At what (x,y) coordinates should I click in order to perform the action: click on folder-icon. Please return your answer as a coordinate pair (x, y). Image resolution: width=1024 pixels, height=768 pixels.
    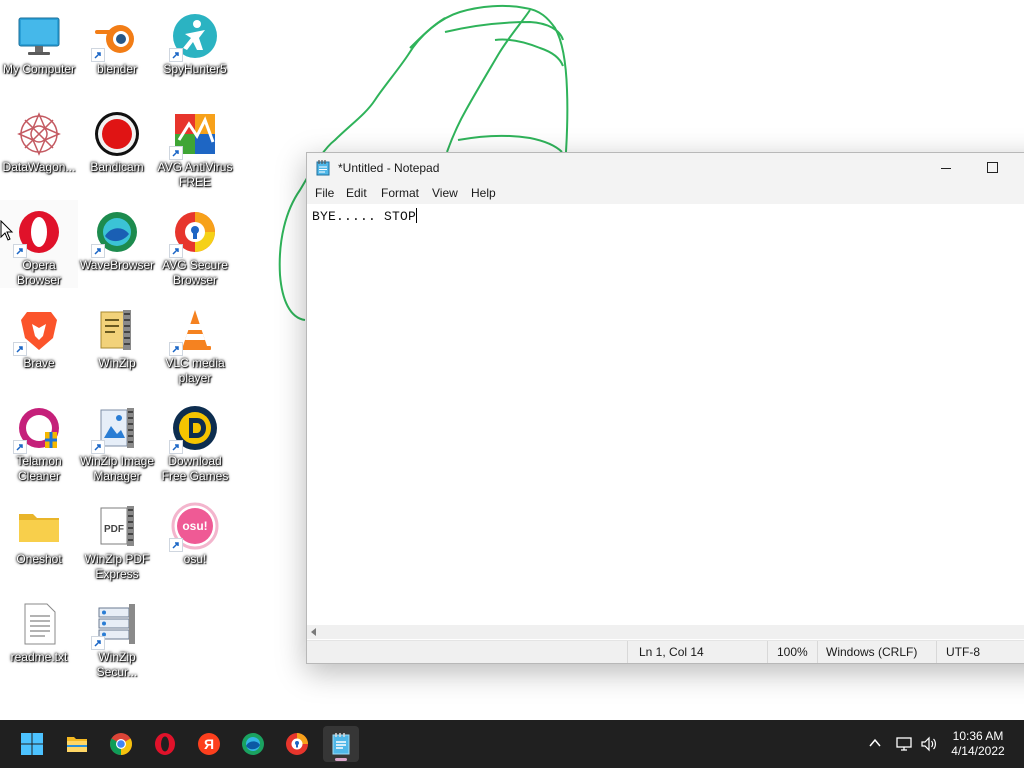
    Looking at the image, I should click on (39, 526).